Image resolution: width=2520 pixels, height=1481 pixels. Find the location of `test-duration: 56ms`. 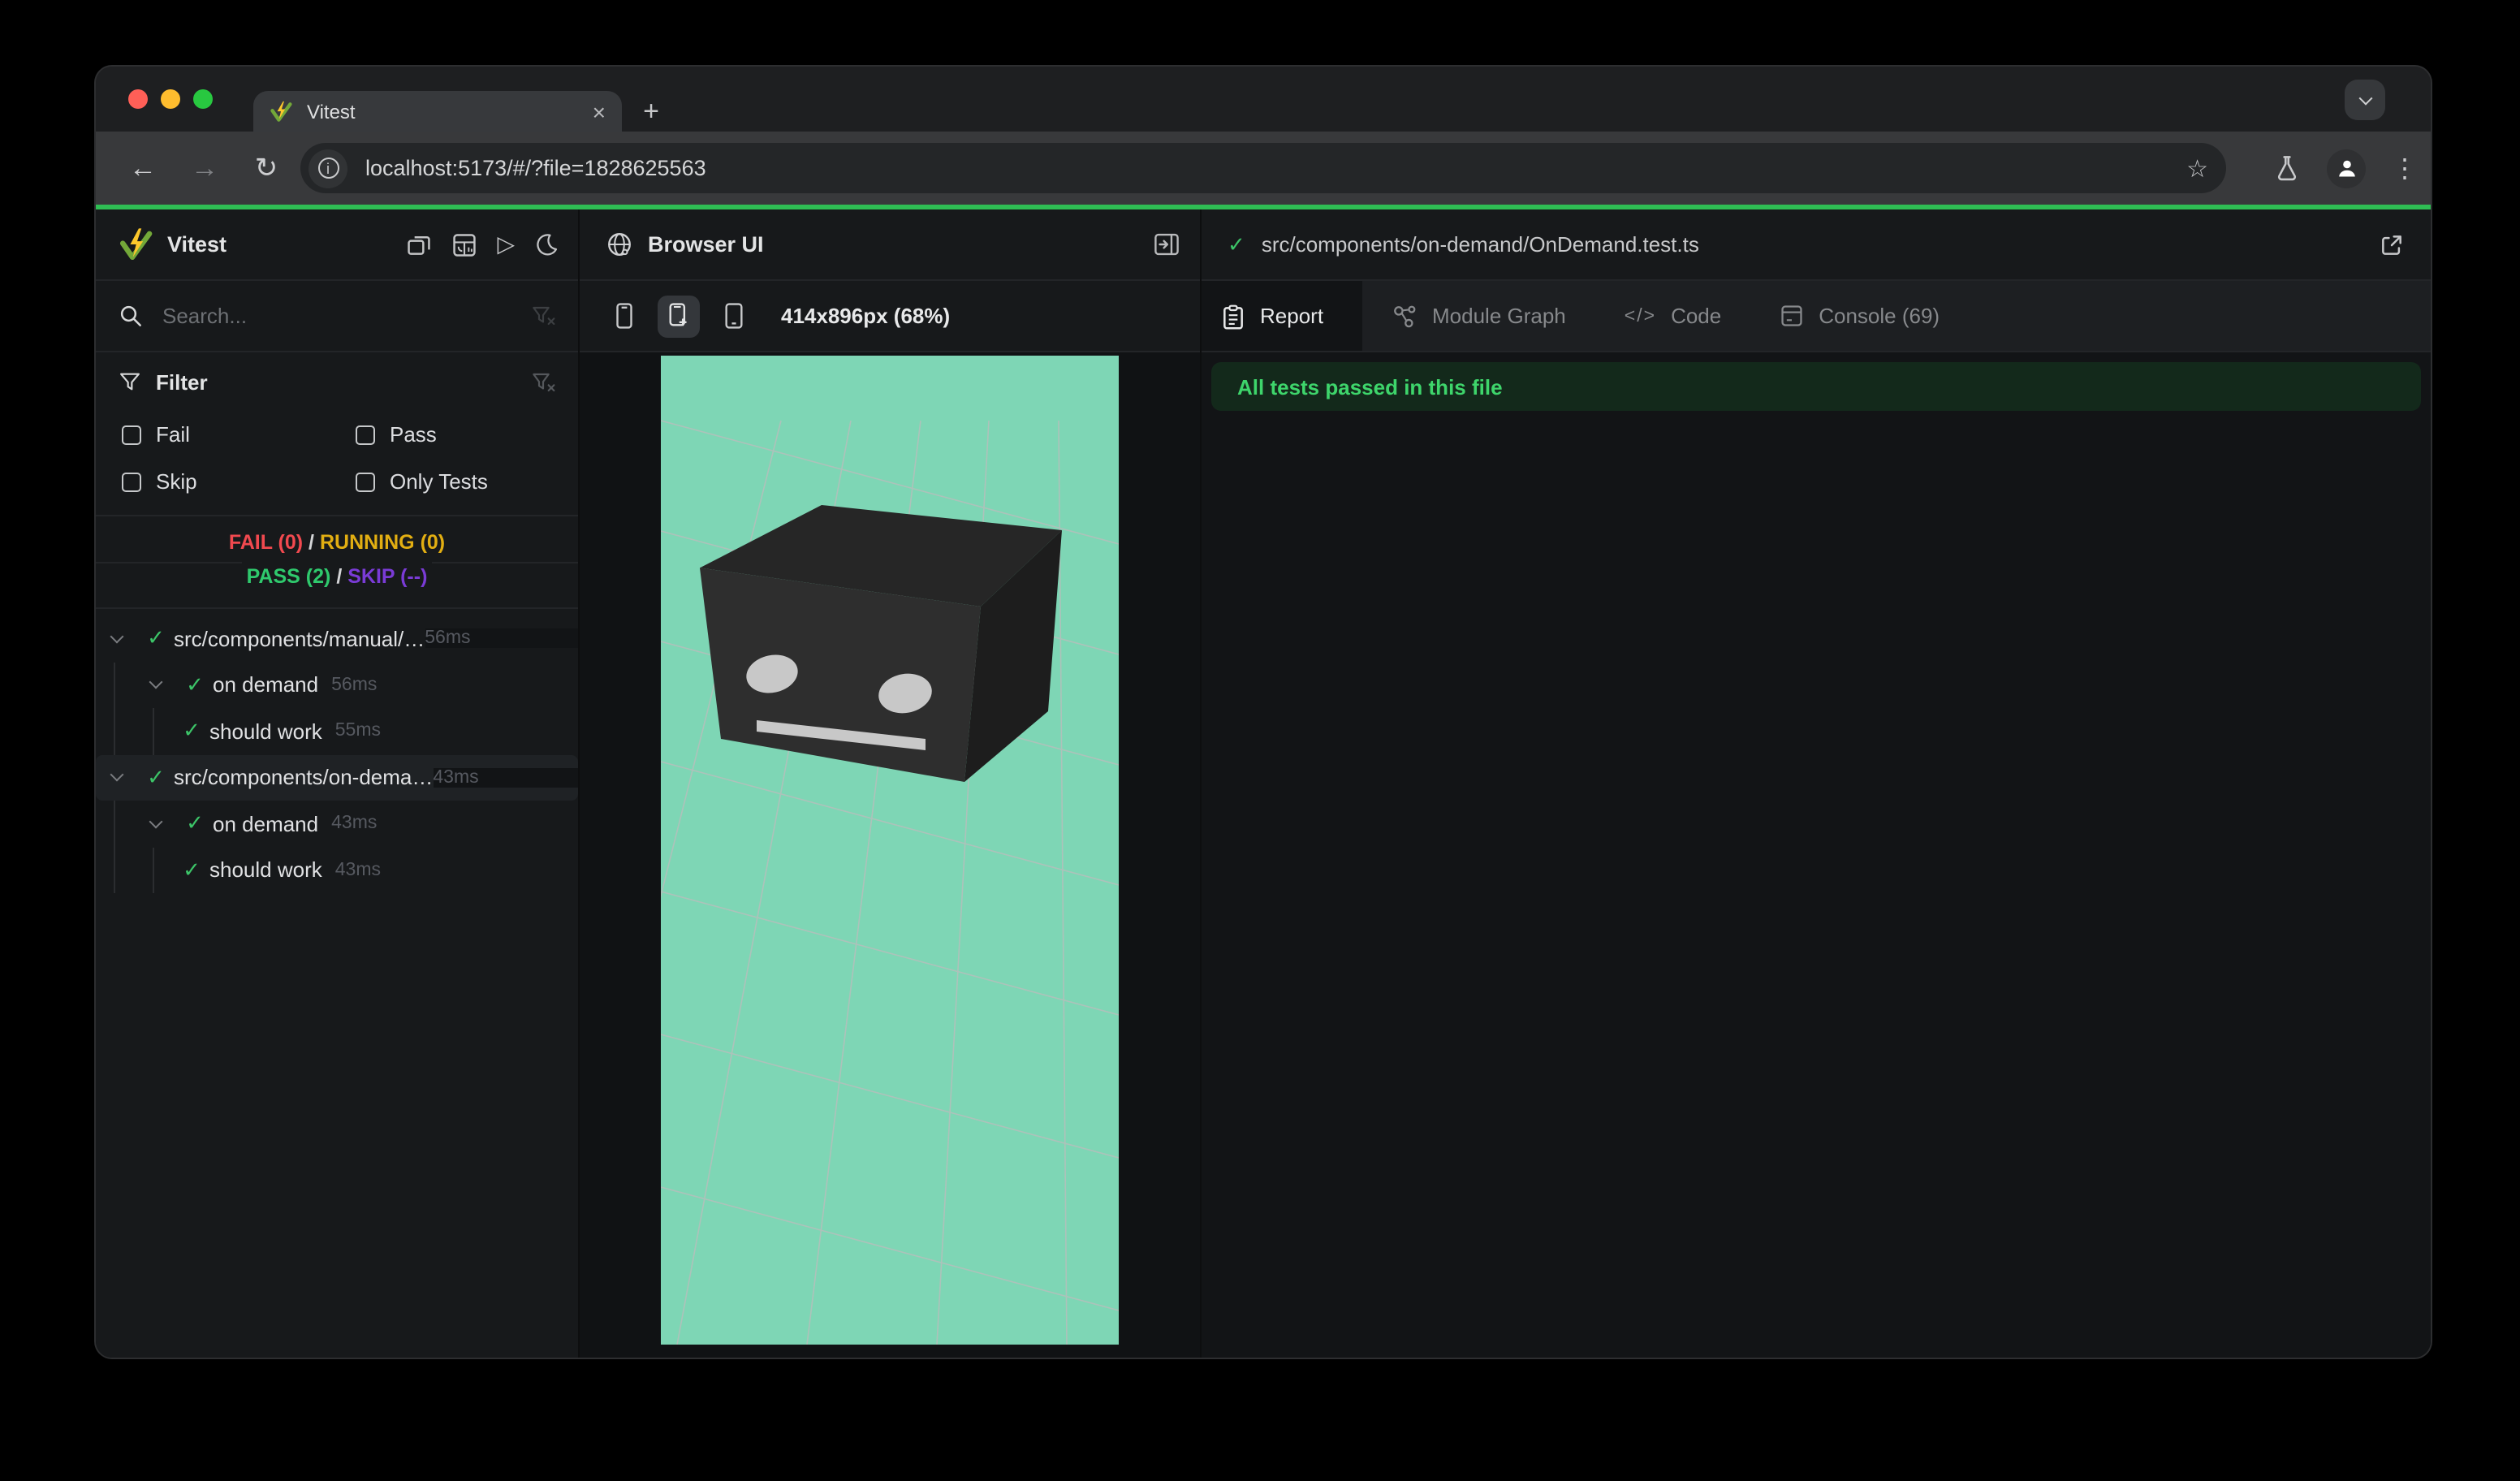

test-duration: 56ms is located at coordinates (354, 685).